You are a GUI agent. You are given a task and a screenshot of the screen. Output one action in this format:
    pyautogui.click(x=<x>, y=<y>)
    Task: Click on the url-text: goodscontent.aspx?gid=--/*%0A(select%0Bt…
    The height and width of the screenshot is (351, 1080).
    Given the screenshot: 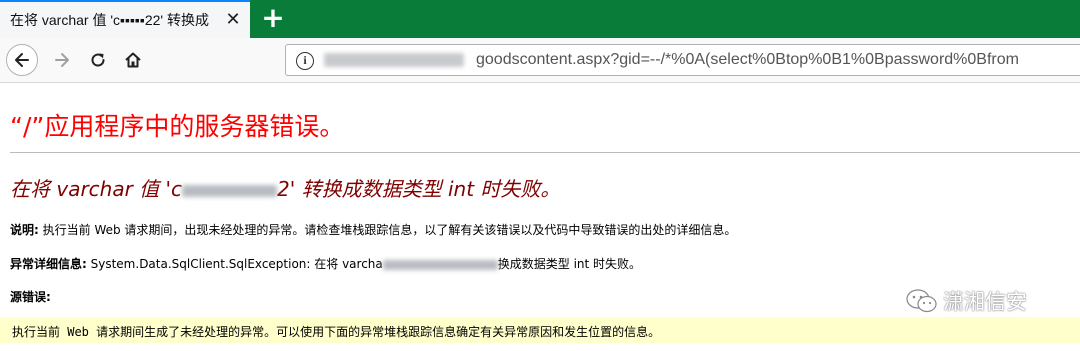 What is the action you would take?
    pyautogui.click(x=773, y=60)
    